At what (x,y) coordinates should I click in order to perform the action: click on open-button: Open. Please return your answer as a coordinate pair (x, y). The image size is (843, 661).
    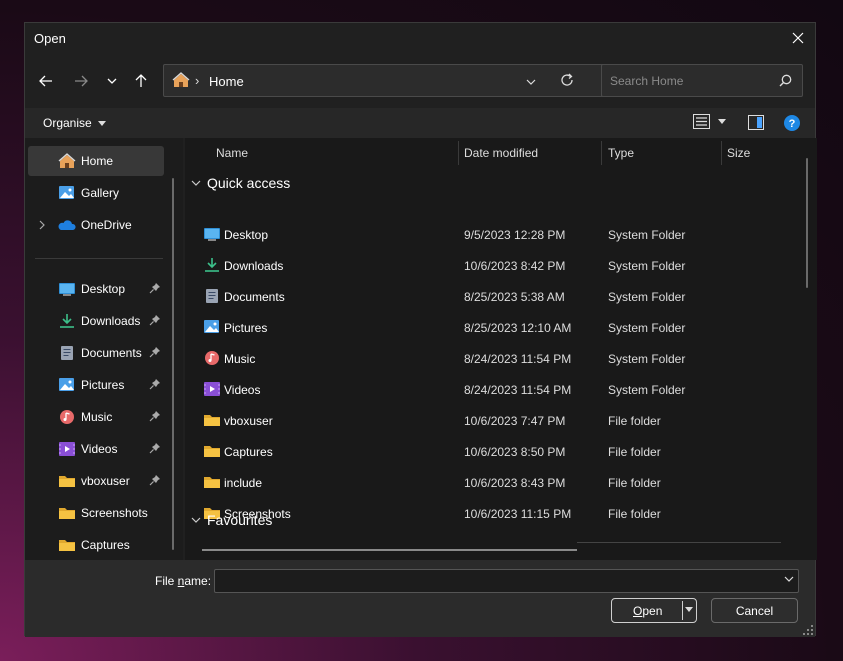
    Looking at the image, I should click on (654, 610).